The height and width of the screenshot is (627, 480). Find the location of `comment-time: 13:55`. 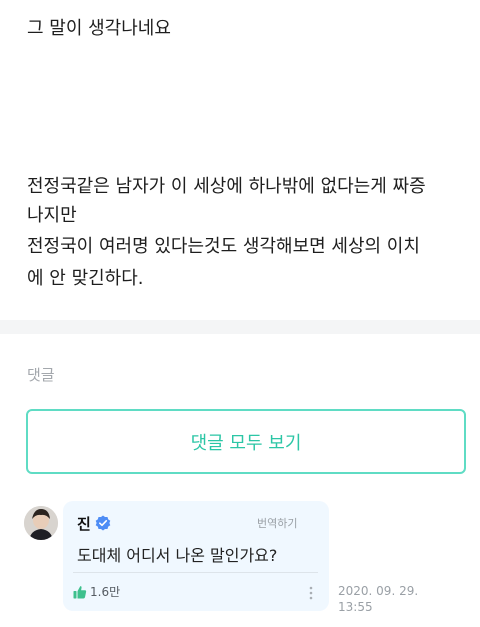

comment-time: 13:55 is located at coordinates (355, 607).